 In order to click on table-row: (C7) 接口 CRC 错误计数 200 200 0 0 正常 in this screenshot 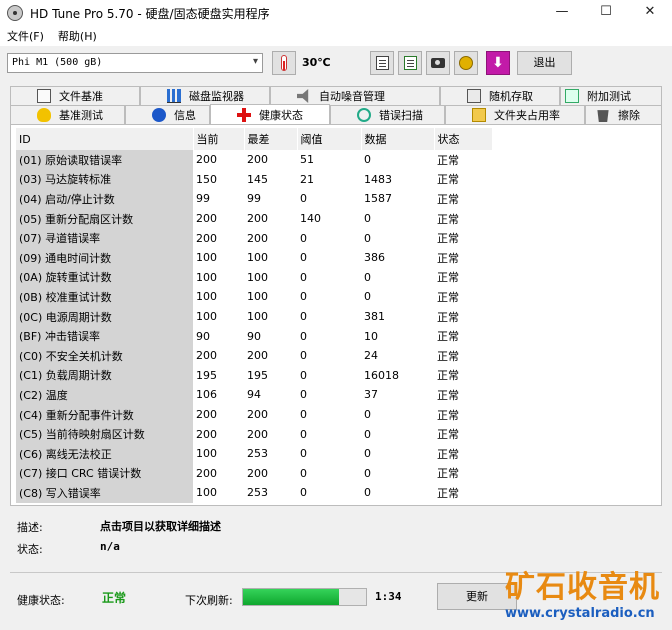, I will do `click(254, 473)`.